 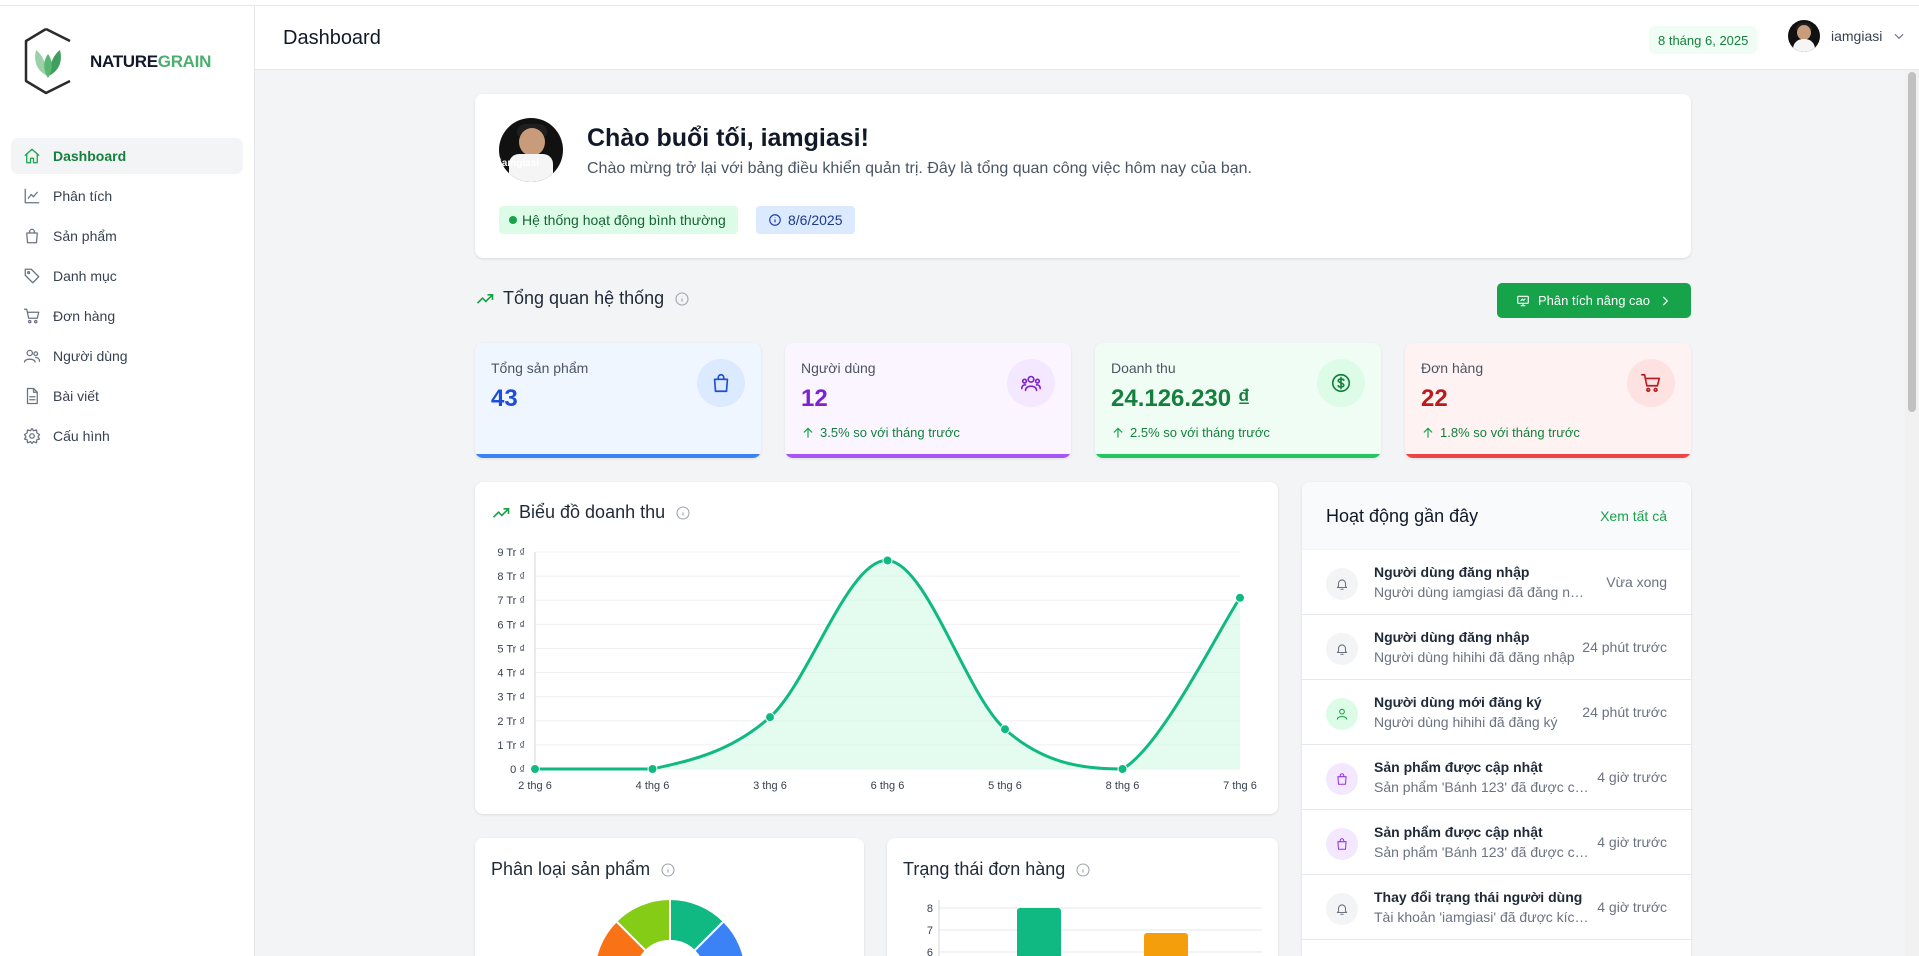 I want to click on activity-desc: Người dùng hihihi đã đăng ký, so click(x=1466, y=722).